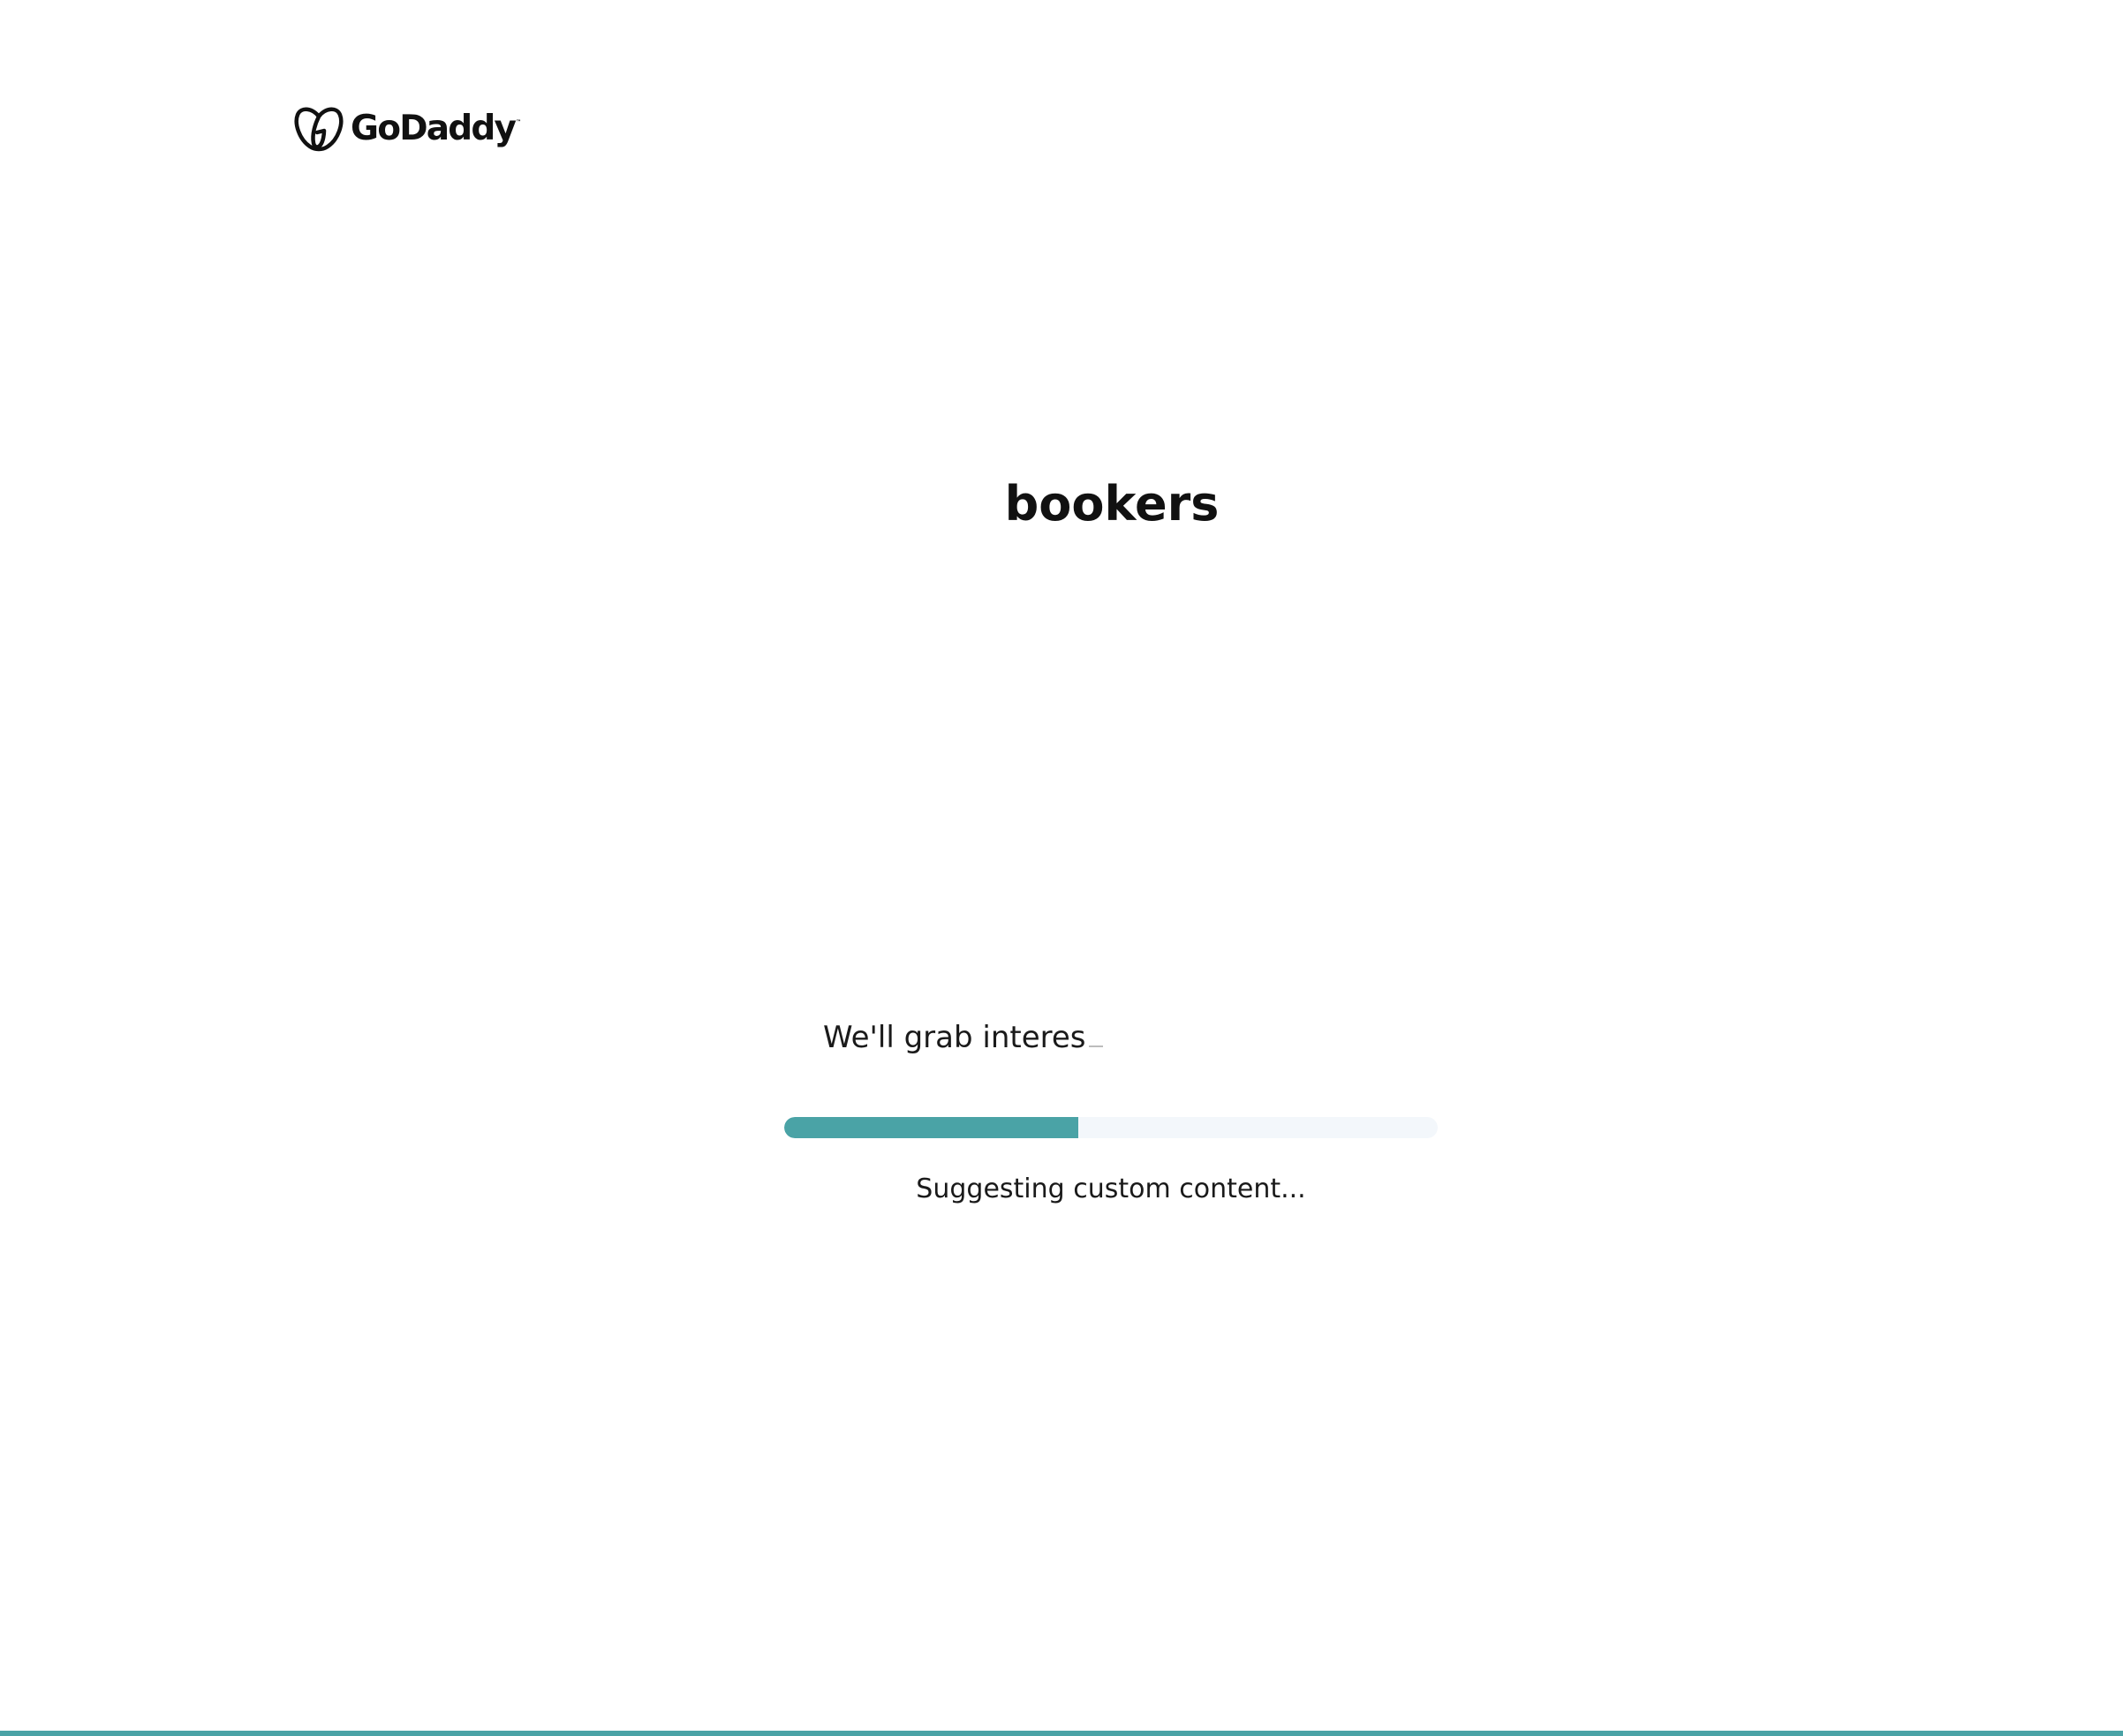 The height and width of the screenshot is (1736, 2123). Describe the element at coordinates (1061, 1733) in the screenshot. I see `bottom-accent-bar` at that location.